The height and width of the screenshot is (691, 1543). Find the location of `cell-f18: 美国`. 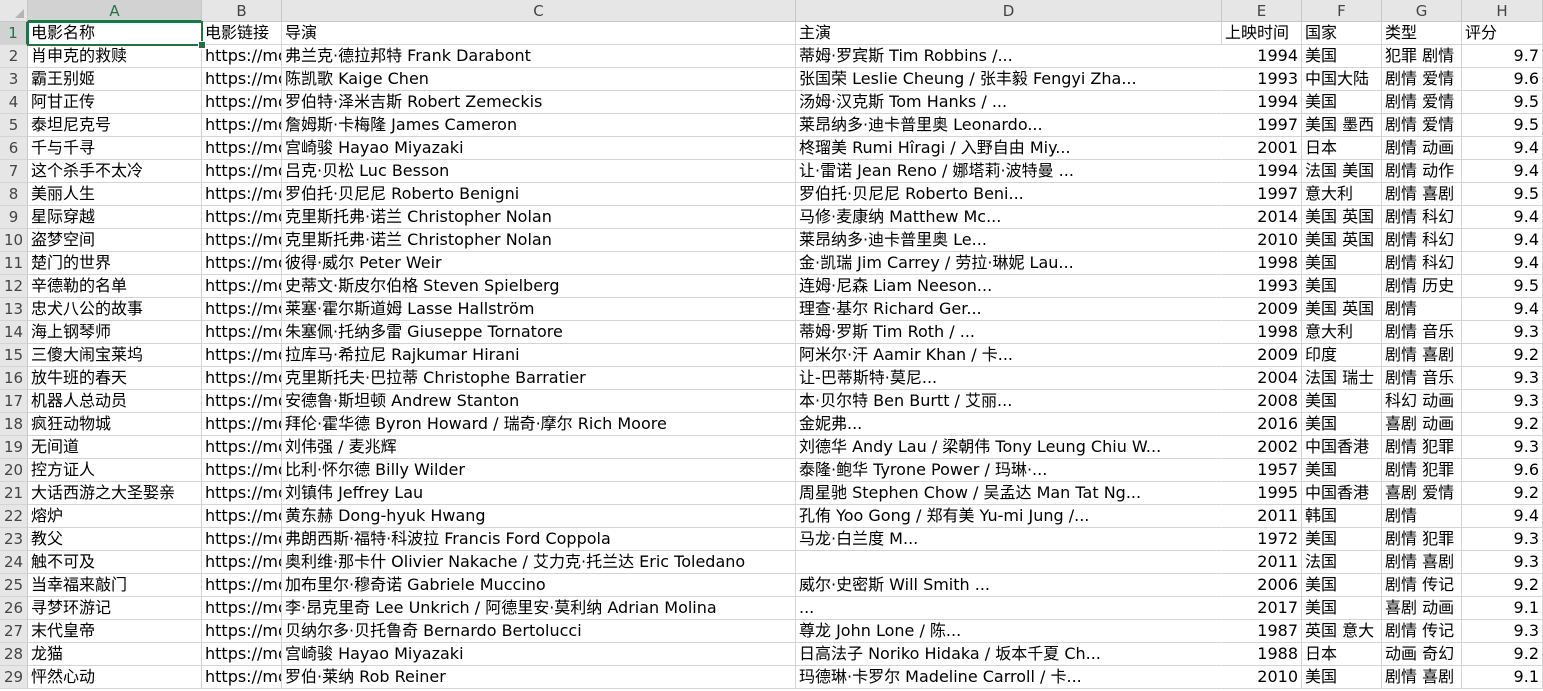

cell-f18: 美国 is located at coordinates (1342, 424).